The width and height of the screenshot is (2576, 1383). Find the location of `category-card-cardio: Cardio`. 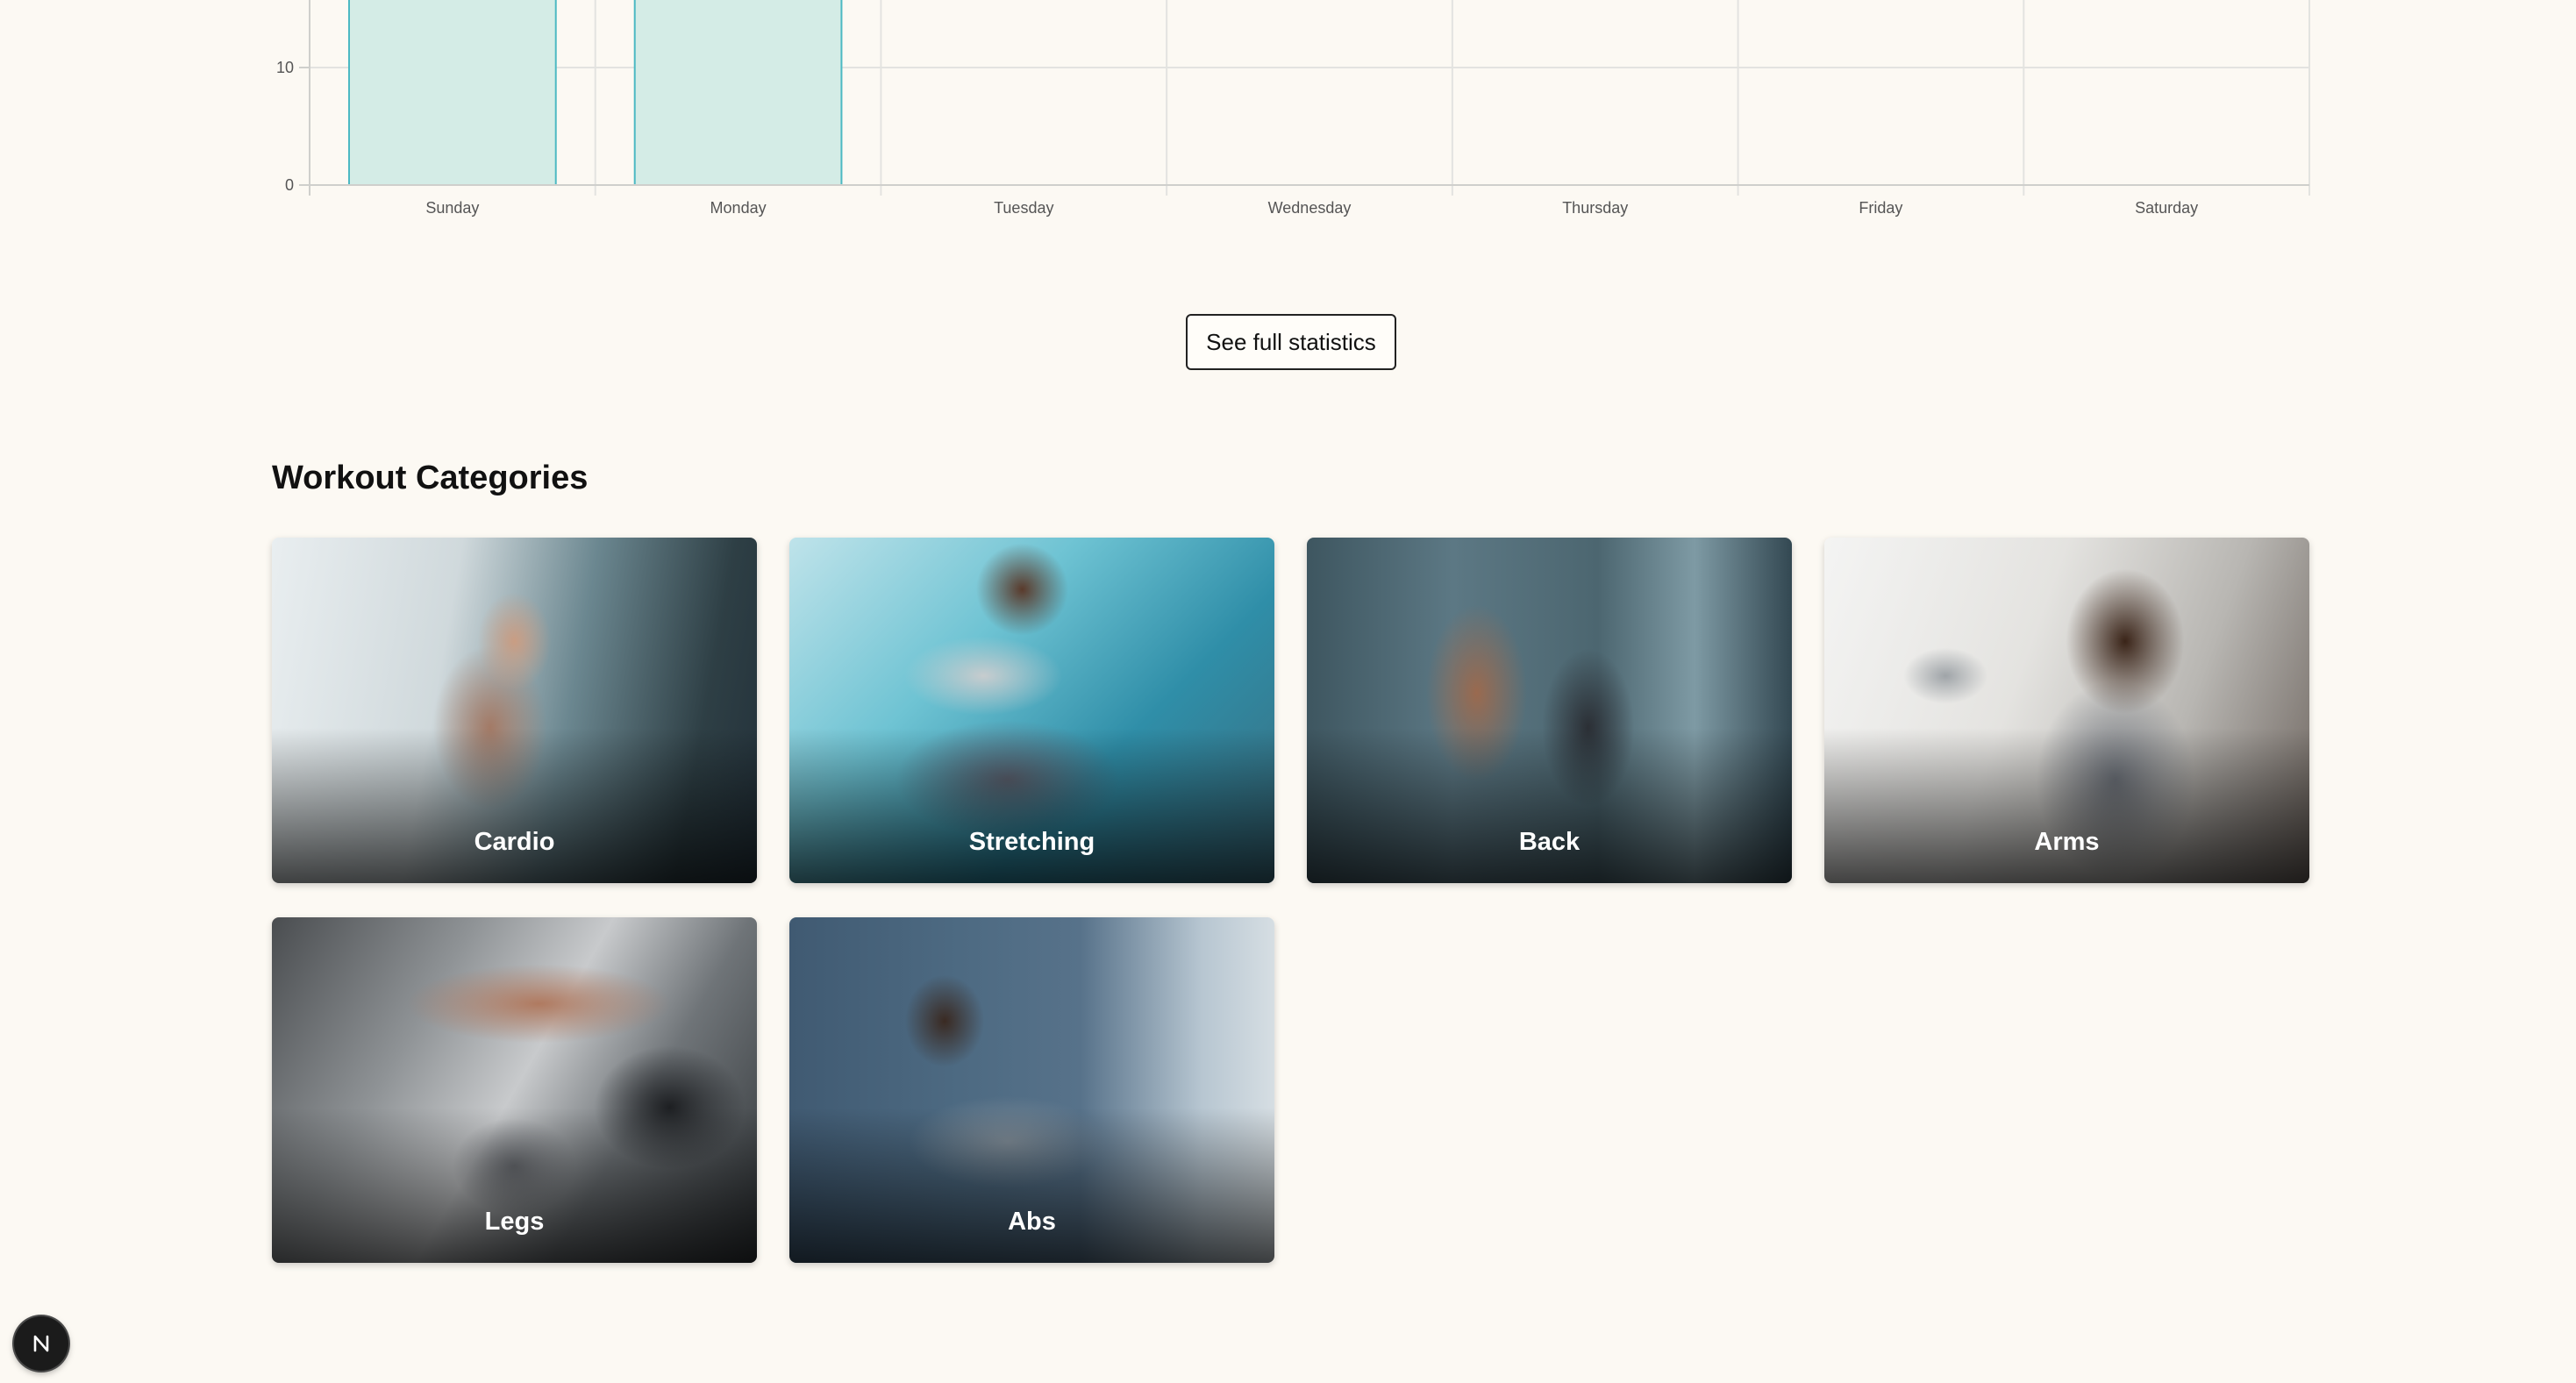

category-card-cardio: Cardio is located at coordinates (515, 710).